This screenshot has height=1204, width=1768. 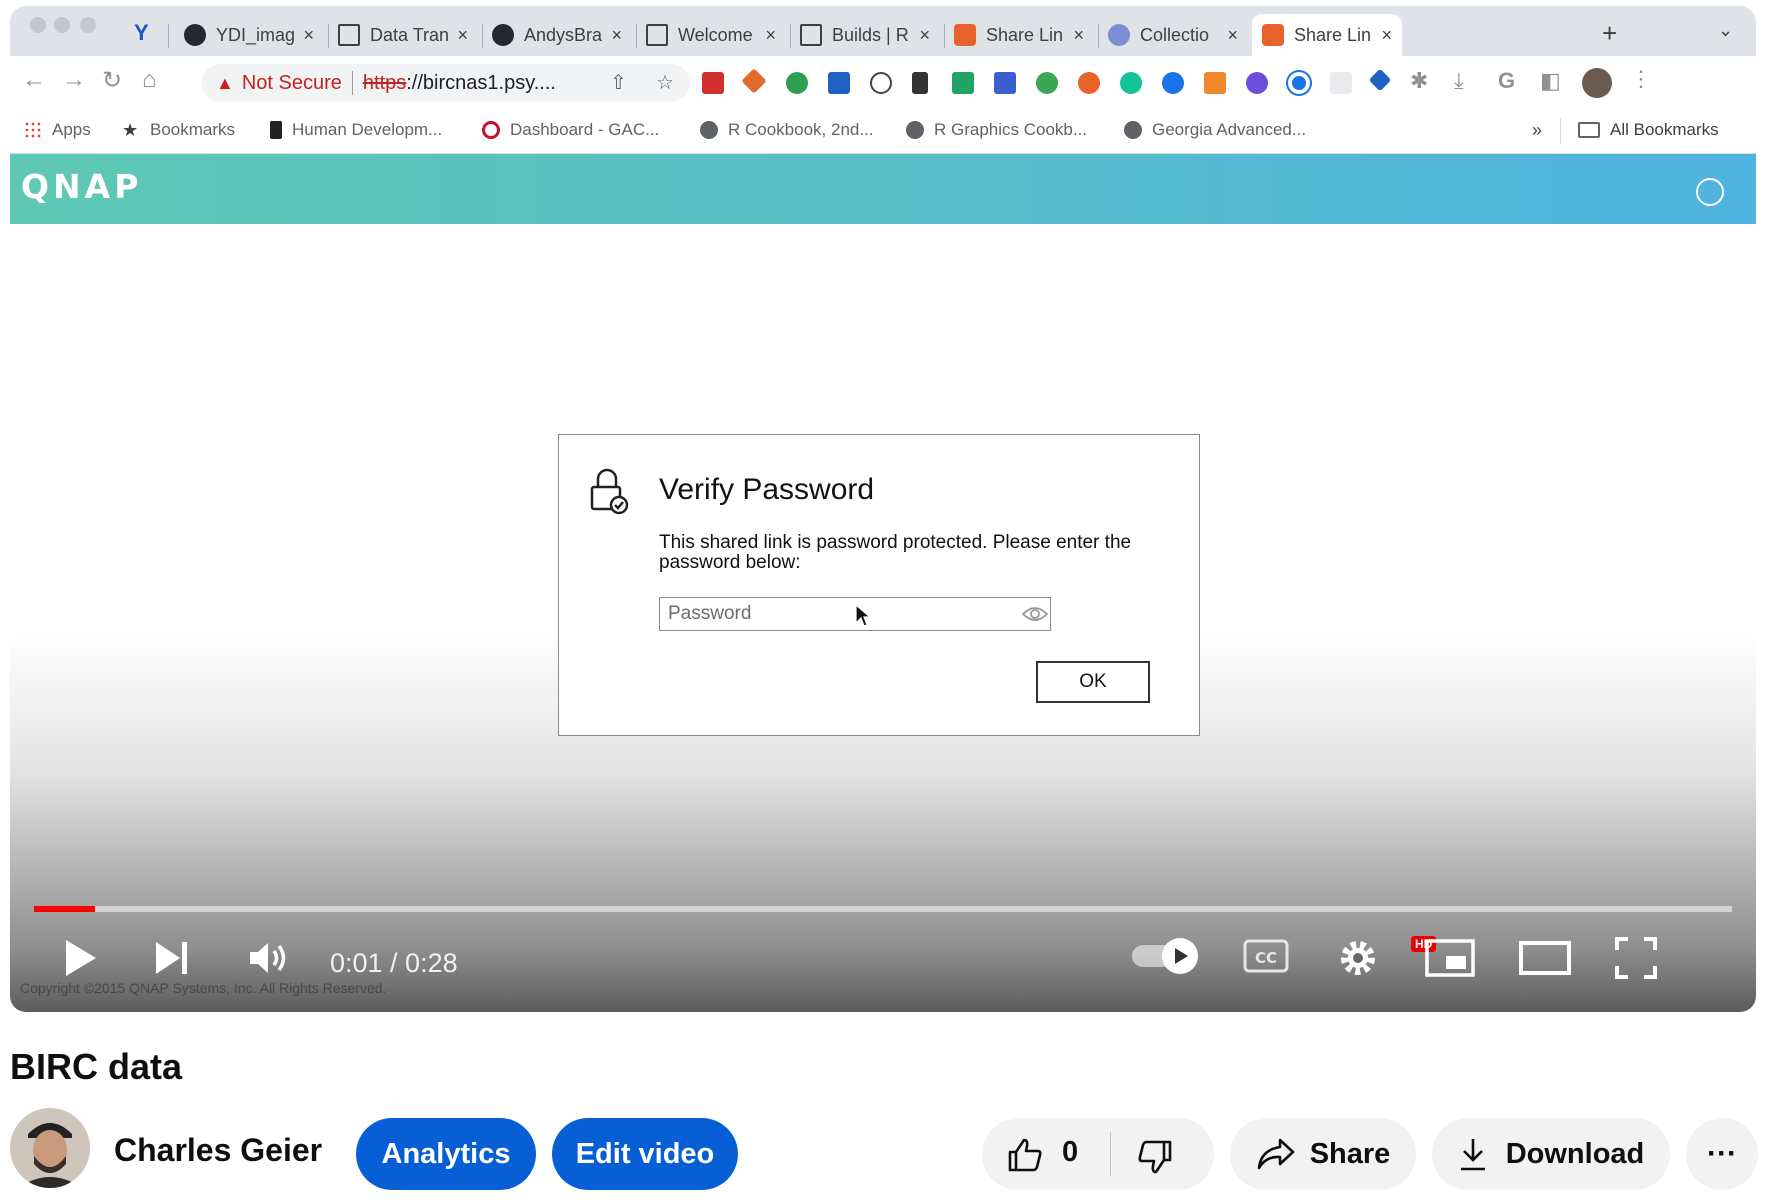 I want to click on window-zoom-dot, so click(x=88, y=25).